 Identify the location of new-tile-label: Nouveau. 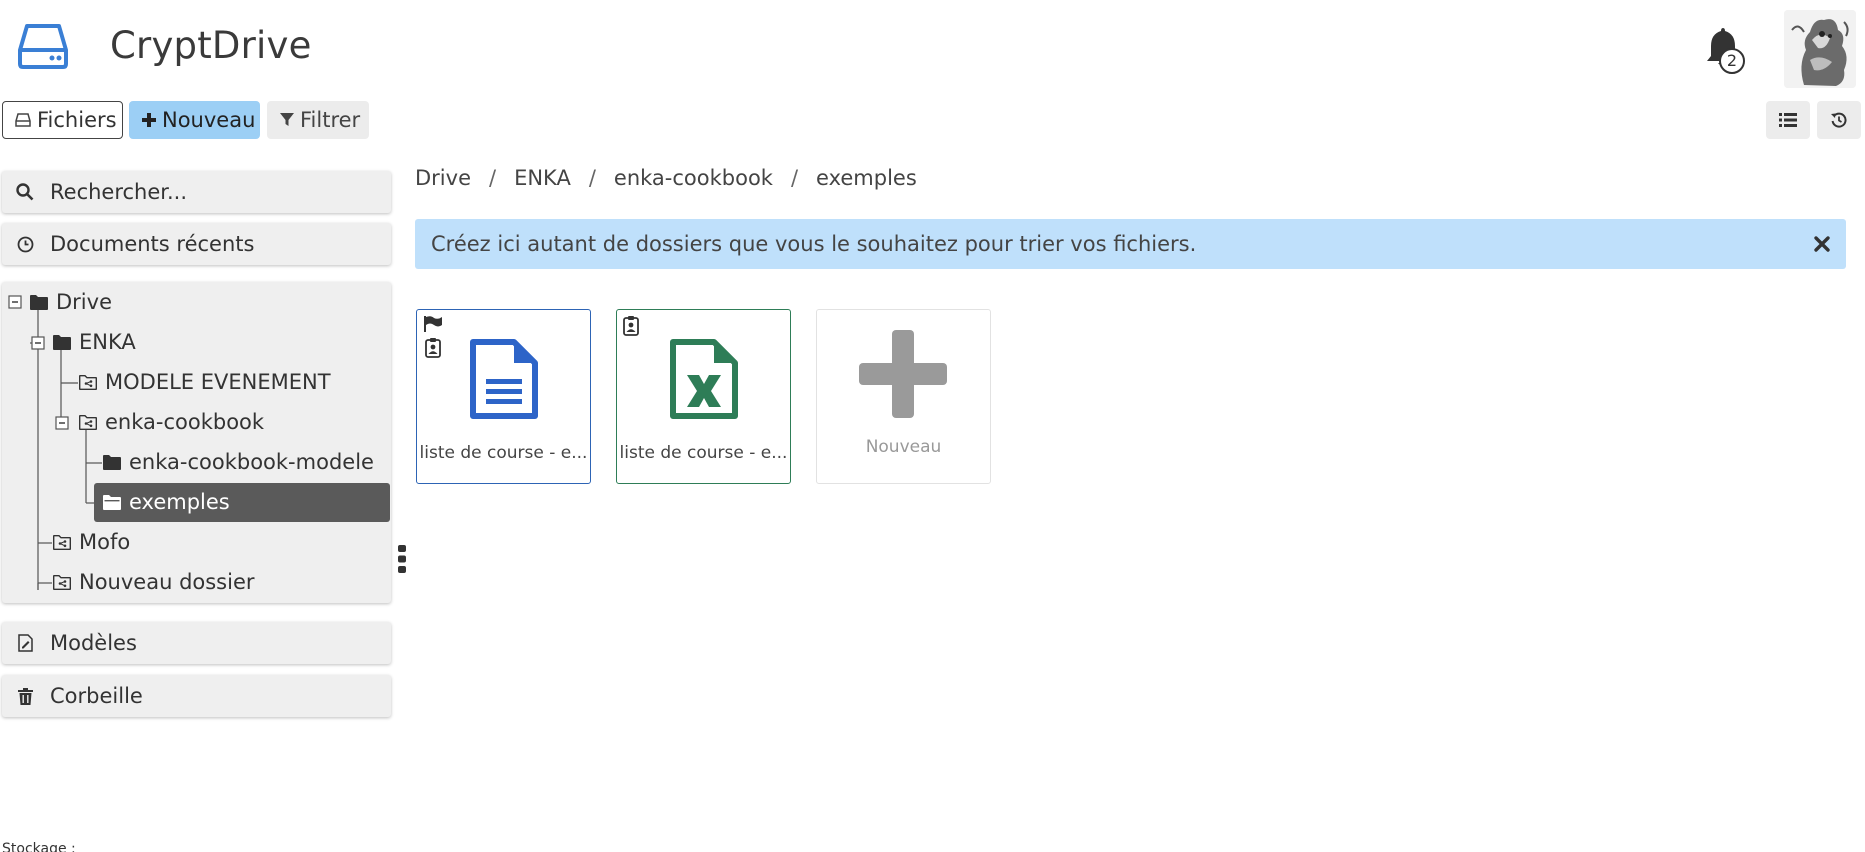
(903, 447).